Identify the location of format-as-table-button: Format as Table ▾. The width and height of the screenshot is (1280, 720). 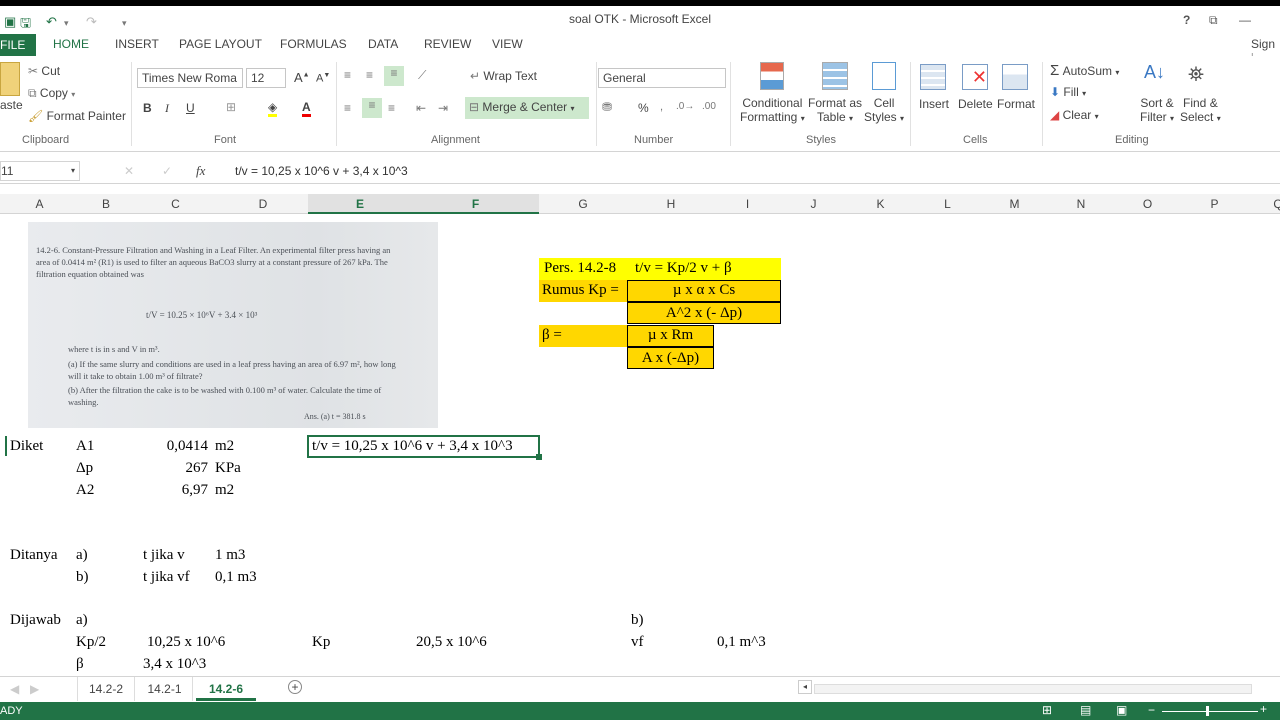
(835, 110).